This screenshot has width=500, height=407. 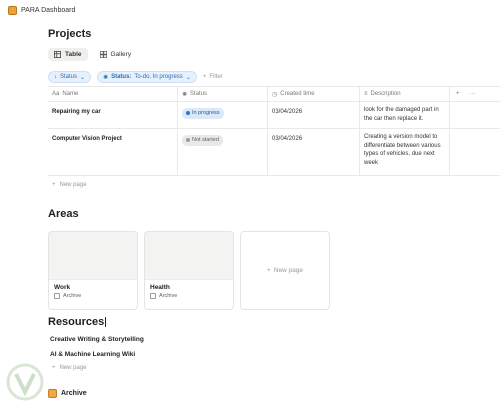 I want to click on resources-heading-text: Resources, so click(x=76, y=322).